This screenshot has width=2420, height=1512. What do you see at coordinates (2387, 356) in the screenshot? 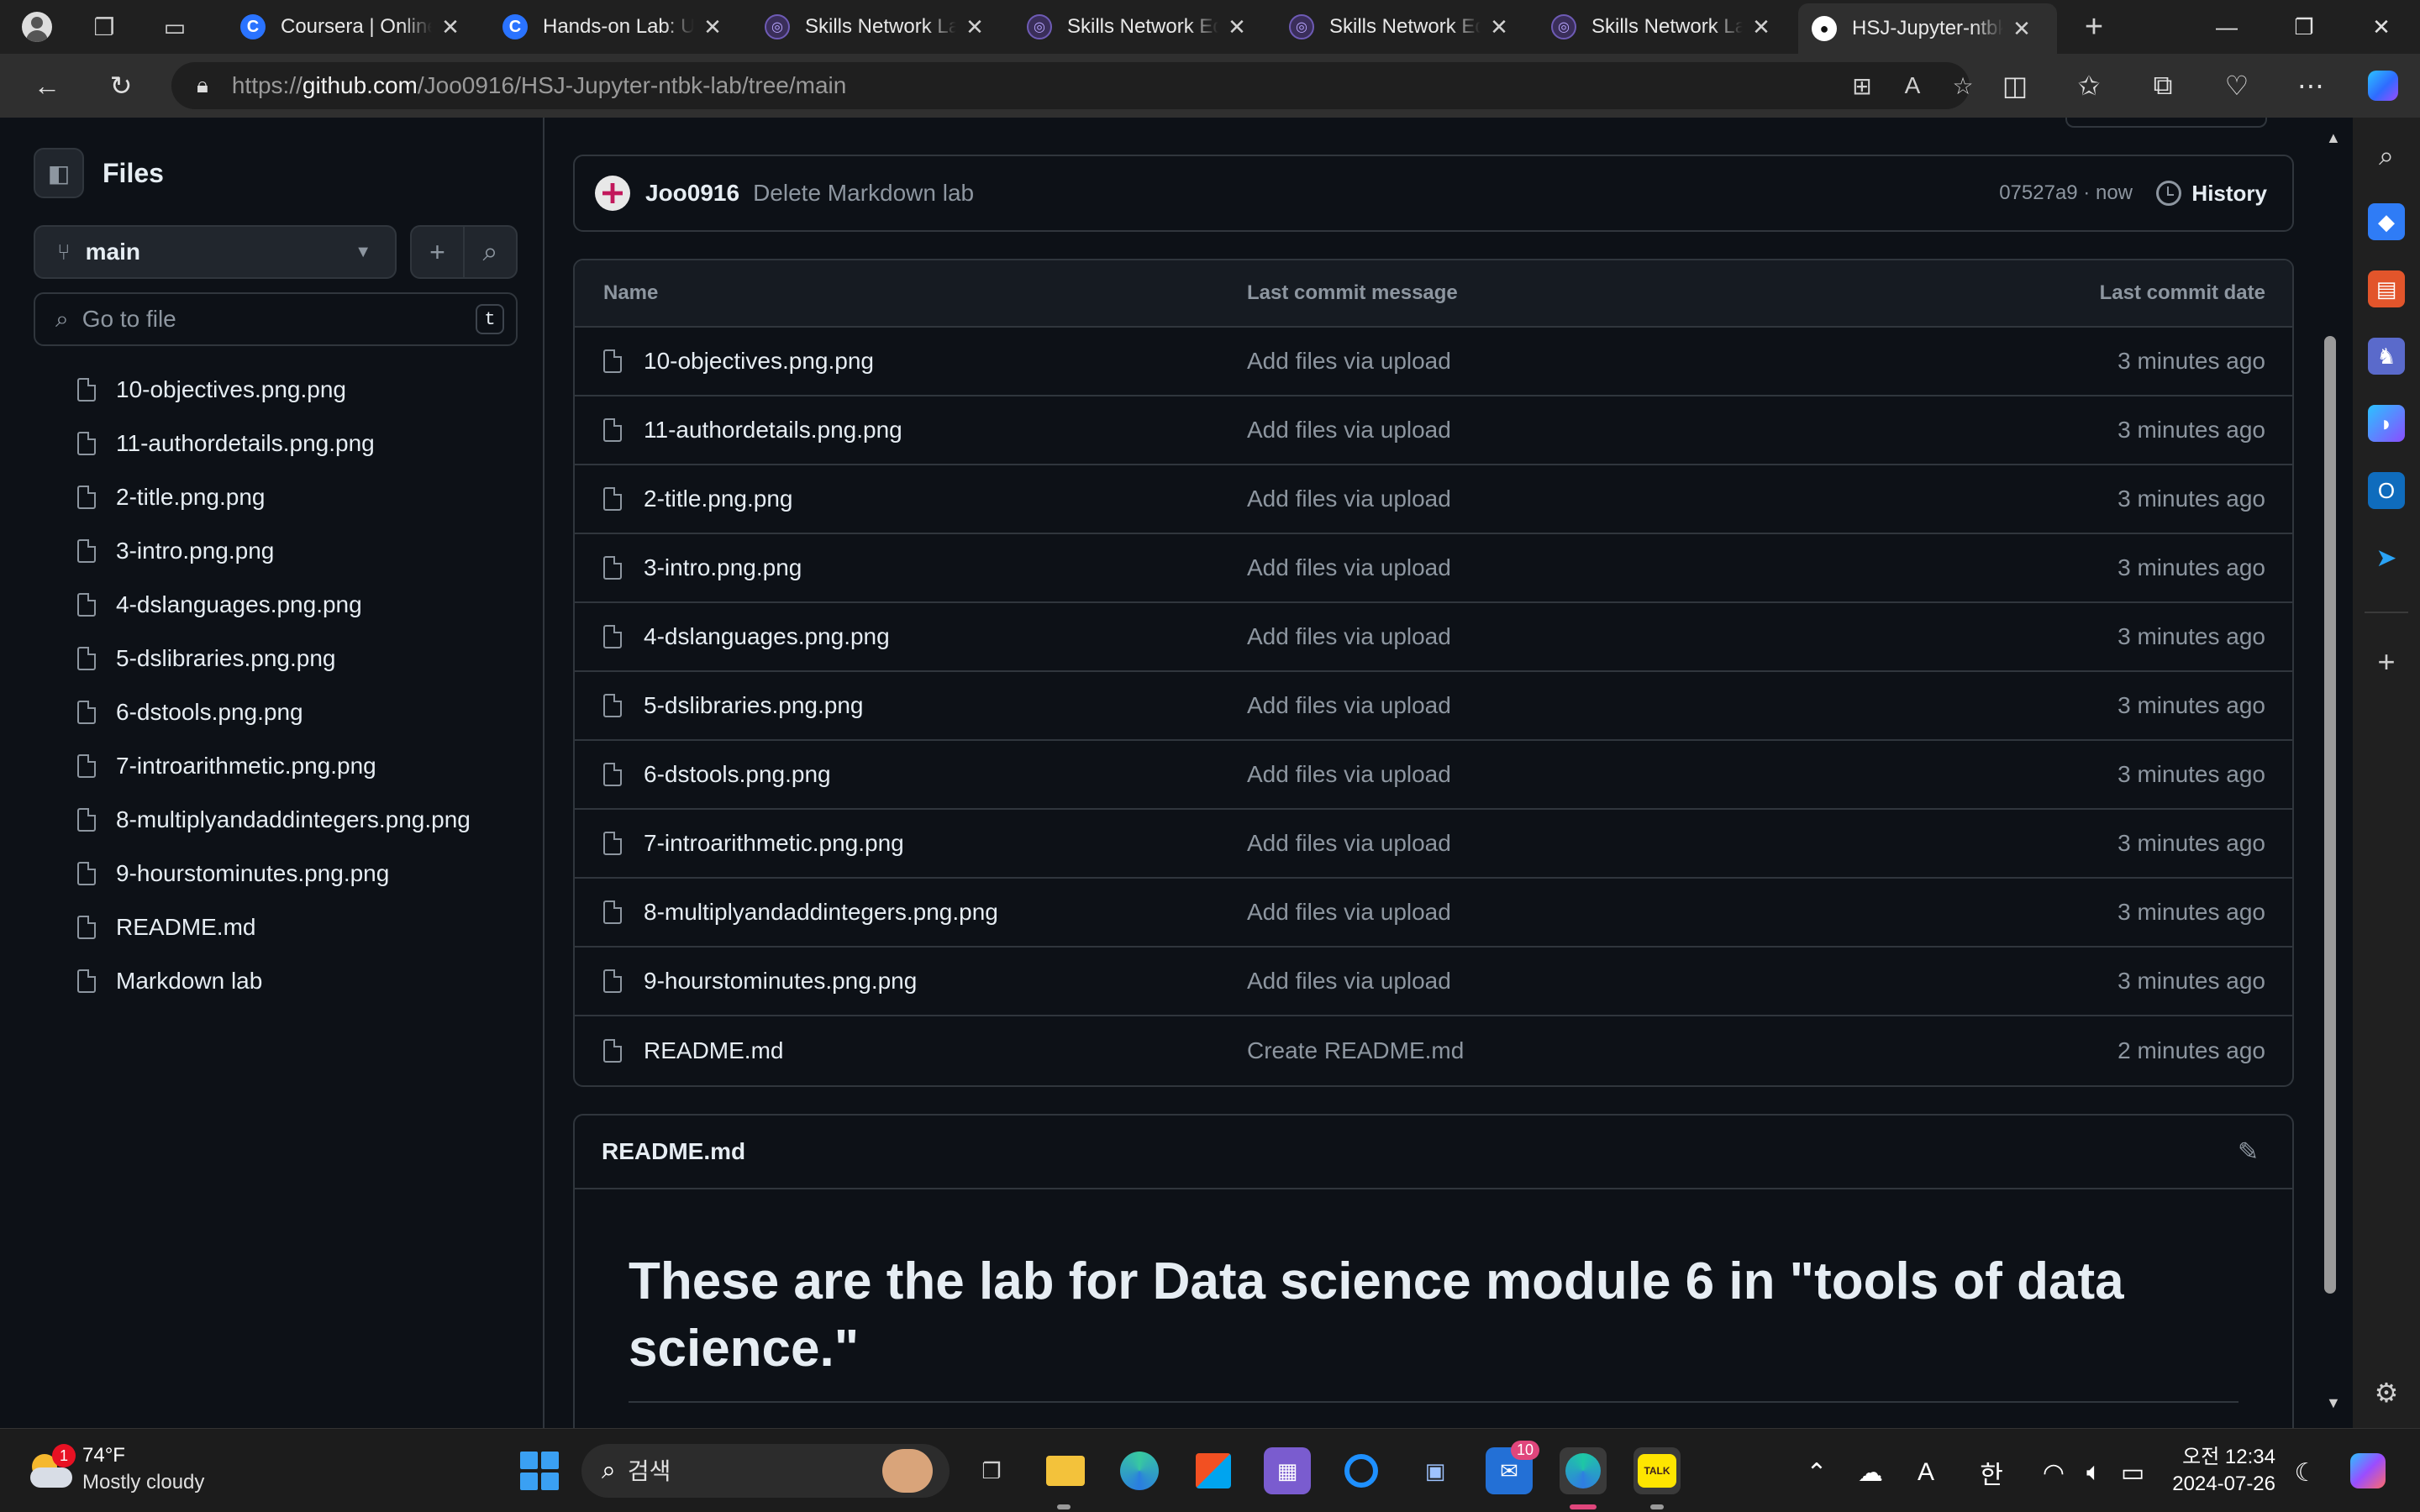
I see `games-icon: ♞` at bounding box center [2387, 356].